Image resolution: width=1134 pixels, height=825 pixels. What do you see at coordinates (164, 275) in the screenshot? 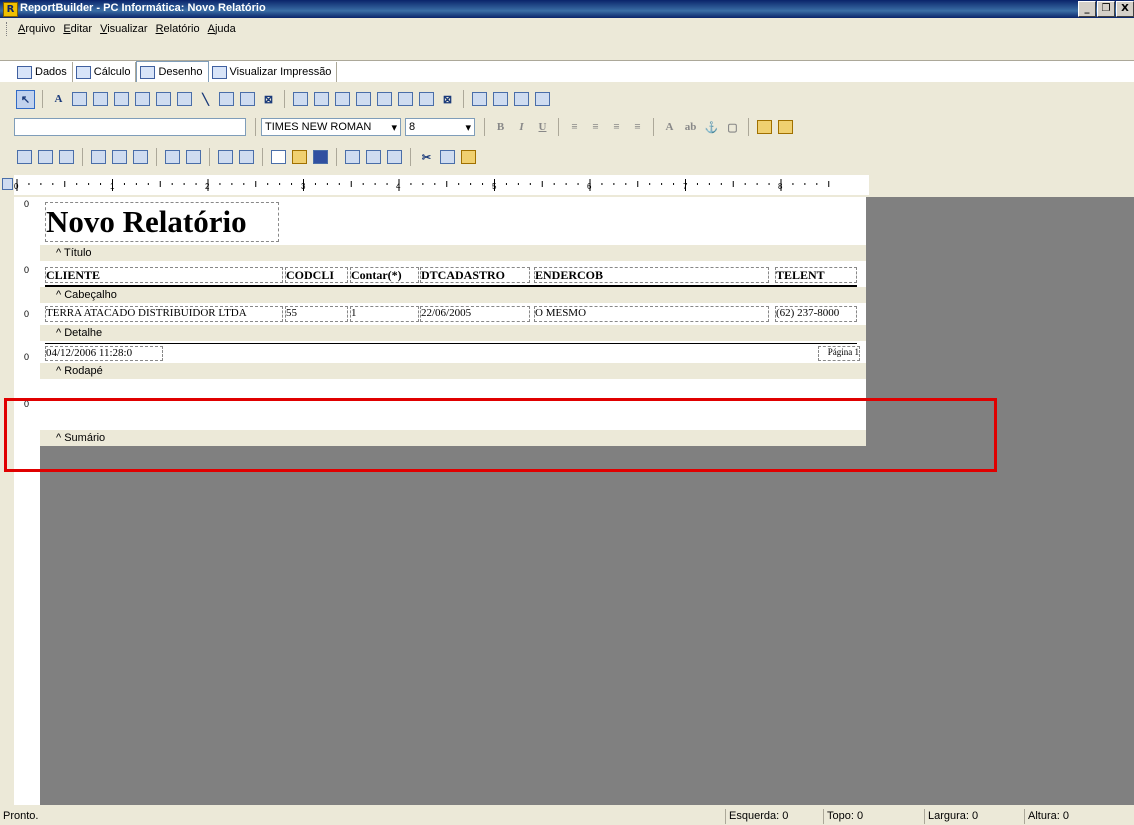
I see `header-field-cliente: CLIENTE` at bounding box center [164, 275].